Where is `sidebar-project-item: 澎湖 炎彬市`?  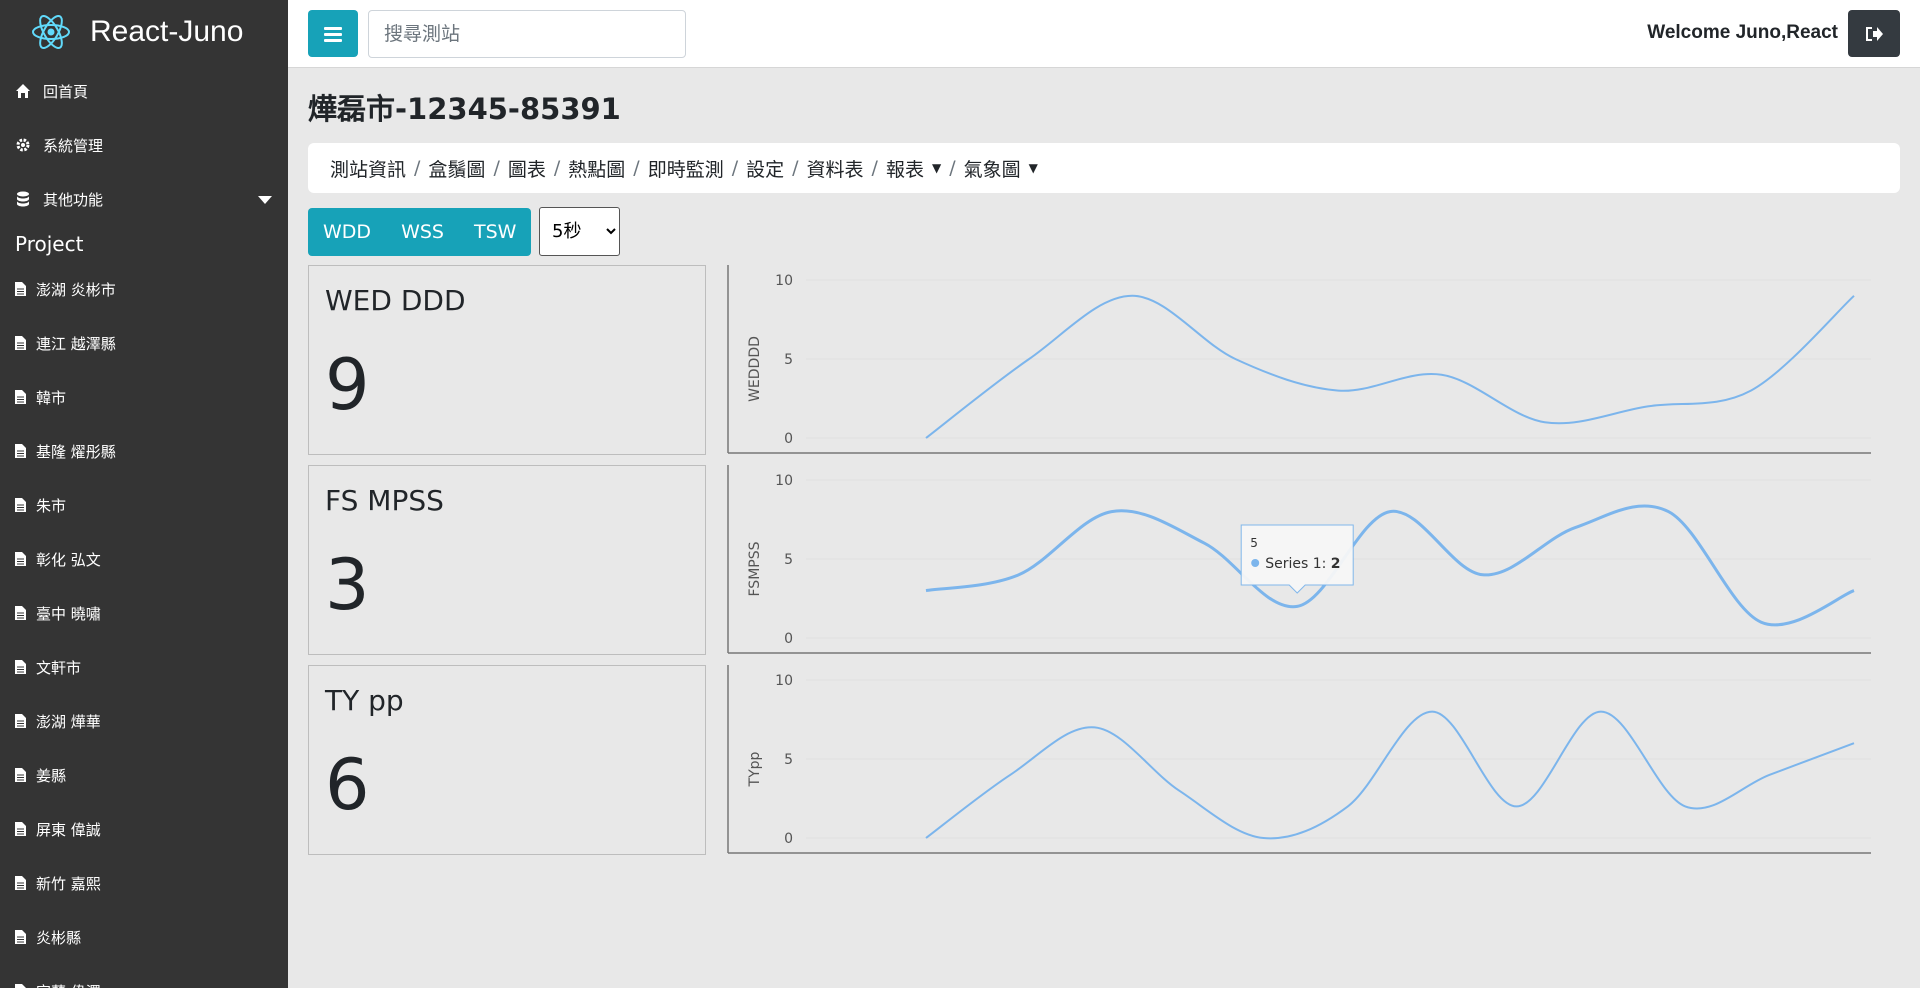 sidebar-project-item: 澎湖 炎彬市 is located at coordinates (144, 289).